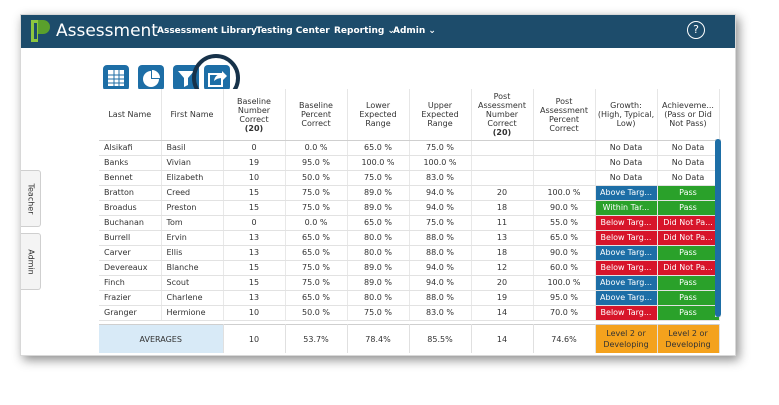  Describe the element at coordinates (316, 163) in the screenshot. I see `cell-baseline-percent: 95.0 %` at that location.